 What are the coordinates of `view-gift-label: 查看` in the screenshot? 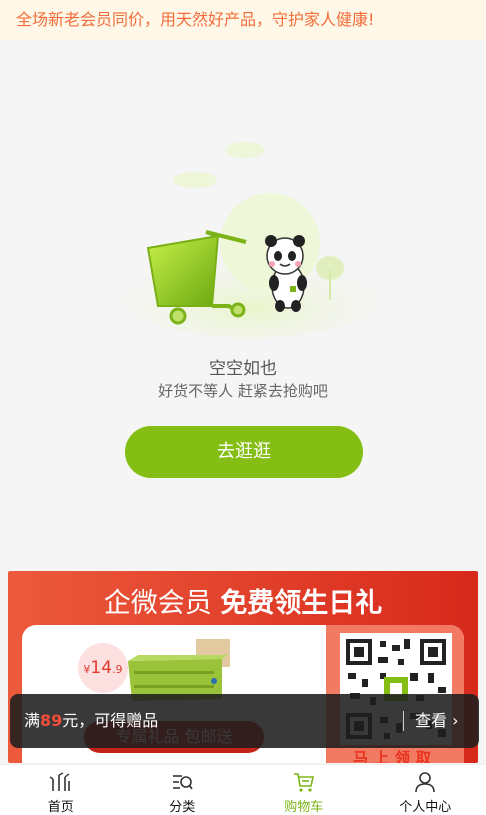 It's located at (431, 720).